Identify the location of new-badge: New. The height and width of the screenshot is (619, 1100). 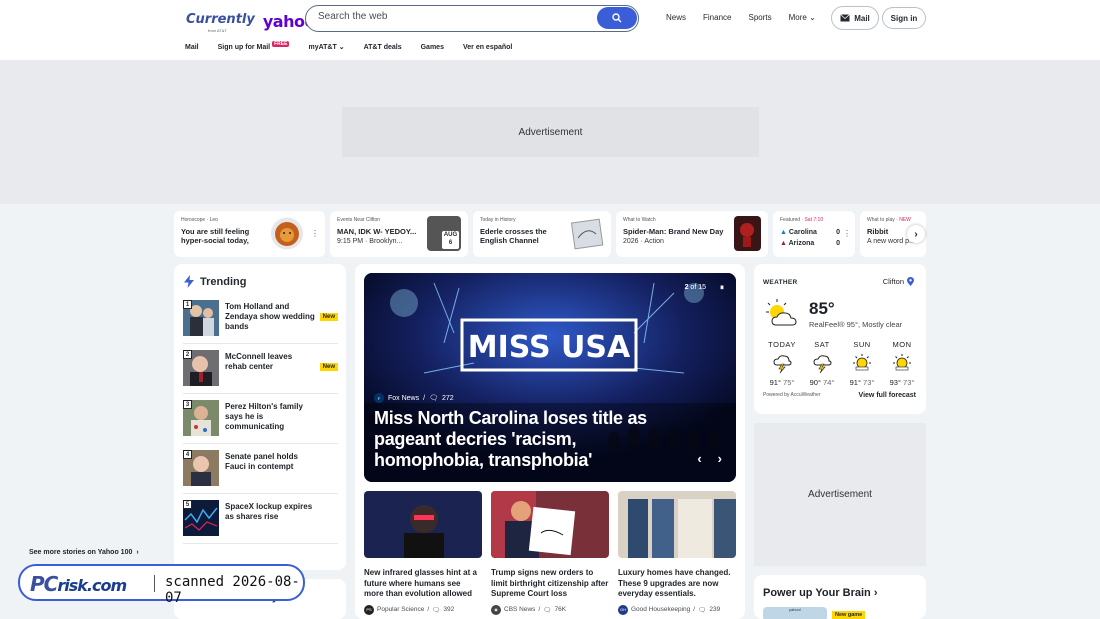
(328, 367).